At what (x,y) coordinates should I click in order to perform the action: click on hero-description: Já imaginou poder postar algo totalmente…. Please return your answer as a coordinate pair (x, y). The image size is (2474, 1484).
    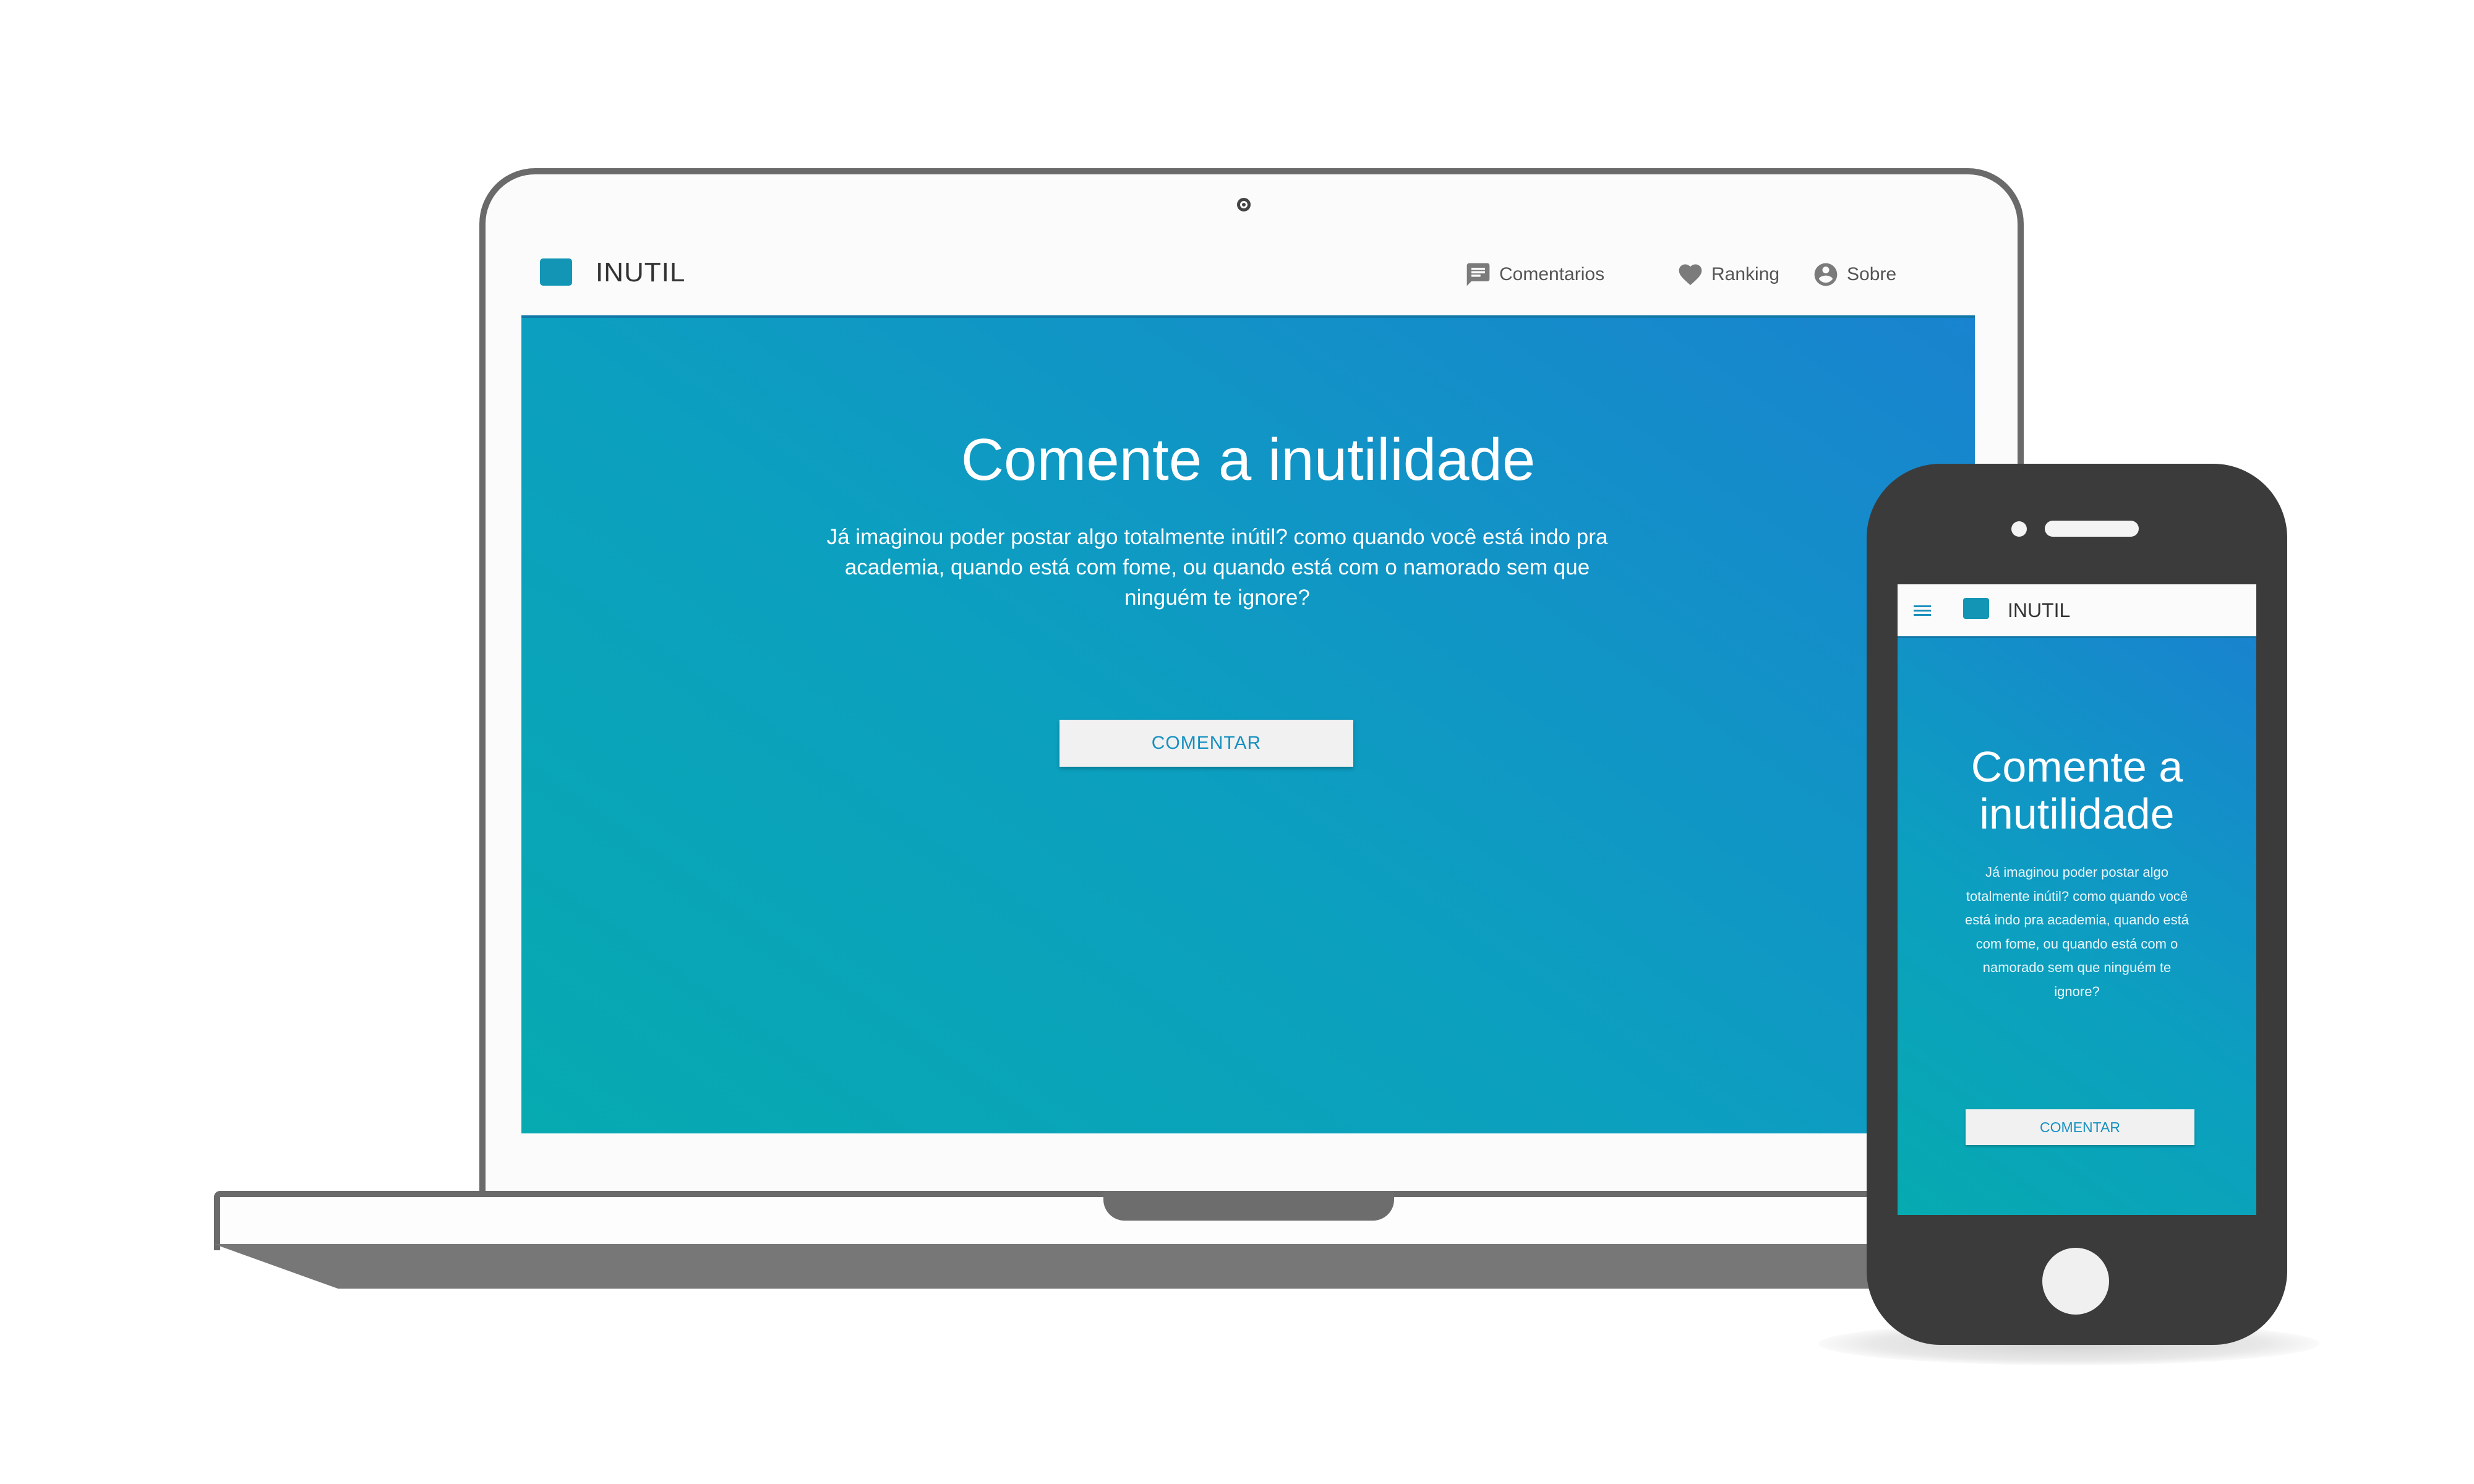
    Looking at the image, I should click on (1217, 567).